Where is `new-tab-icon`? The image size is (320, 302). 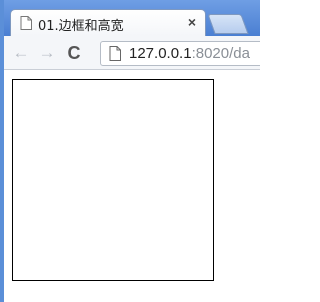 new-tab-icon is located at coordinates (228, 24).